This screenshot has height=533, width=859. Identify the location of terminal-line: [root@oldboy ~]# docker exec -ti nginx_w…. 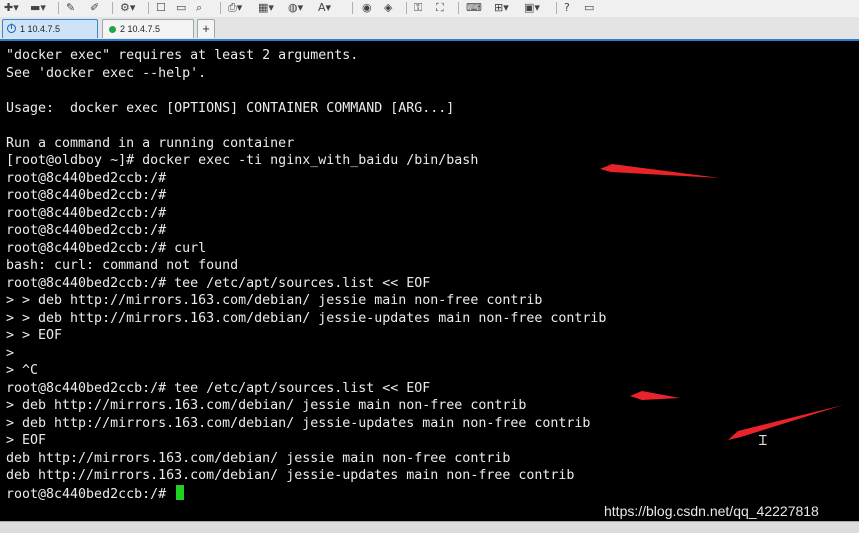
(242, 160).